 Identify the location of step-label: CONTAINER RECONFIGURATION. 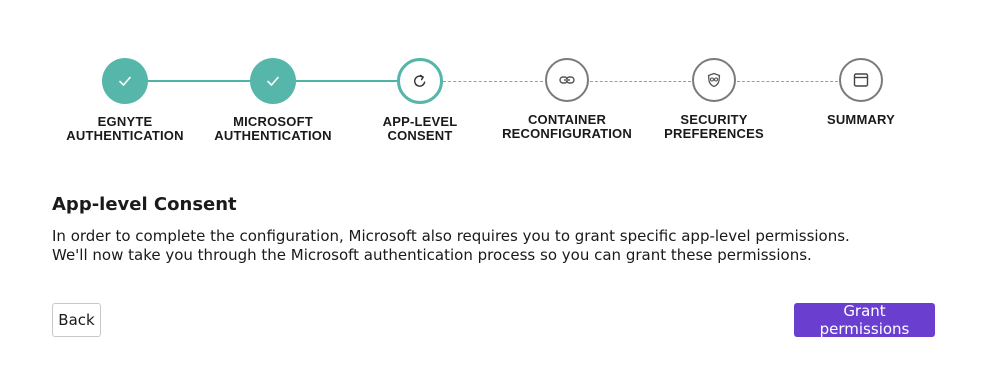
(567, 127).